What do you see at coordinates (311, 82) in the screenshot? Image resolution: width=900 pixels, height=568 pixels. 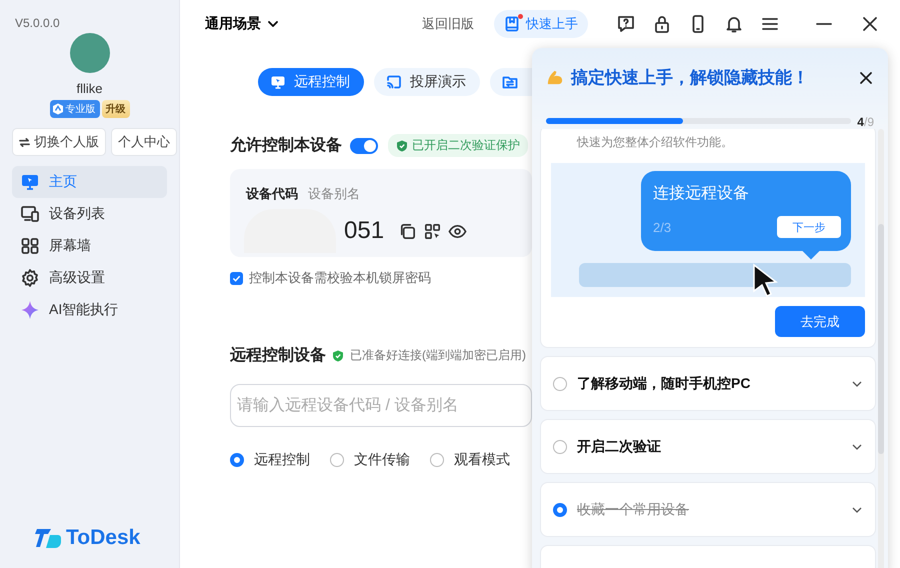 I see `mode-tab: 远程控制` at bounding box center [311, 82].